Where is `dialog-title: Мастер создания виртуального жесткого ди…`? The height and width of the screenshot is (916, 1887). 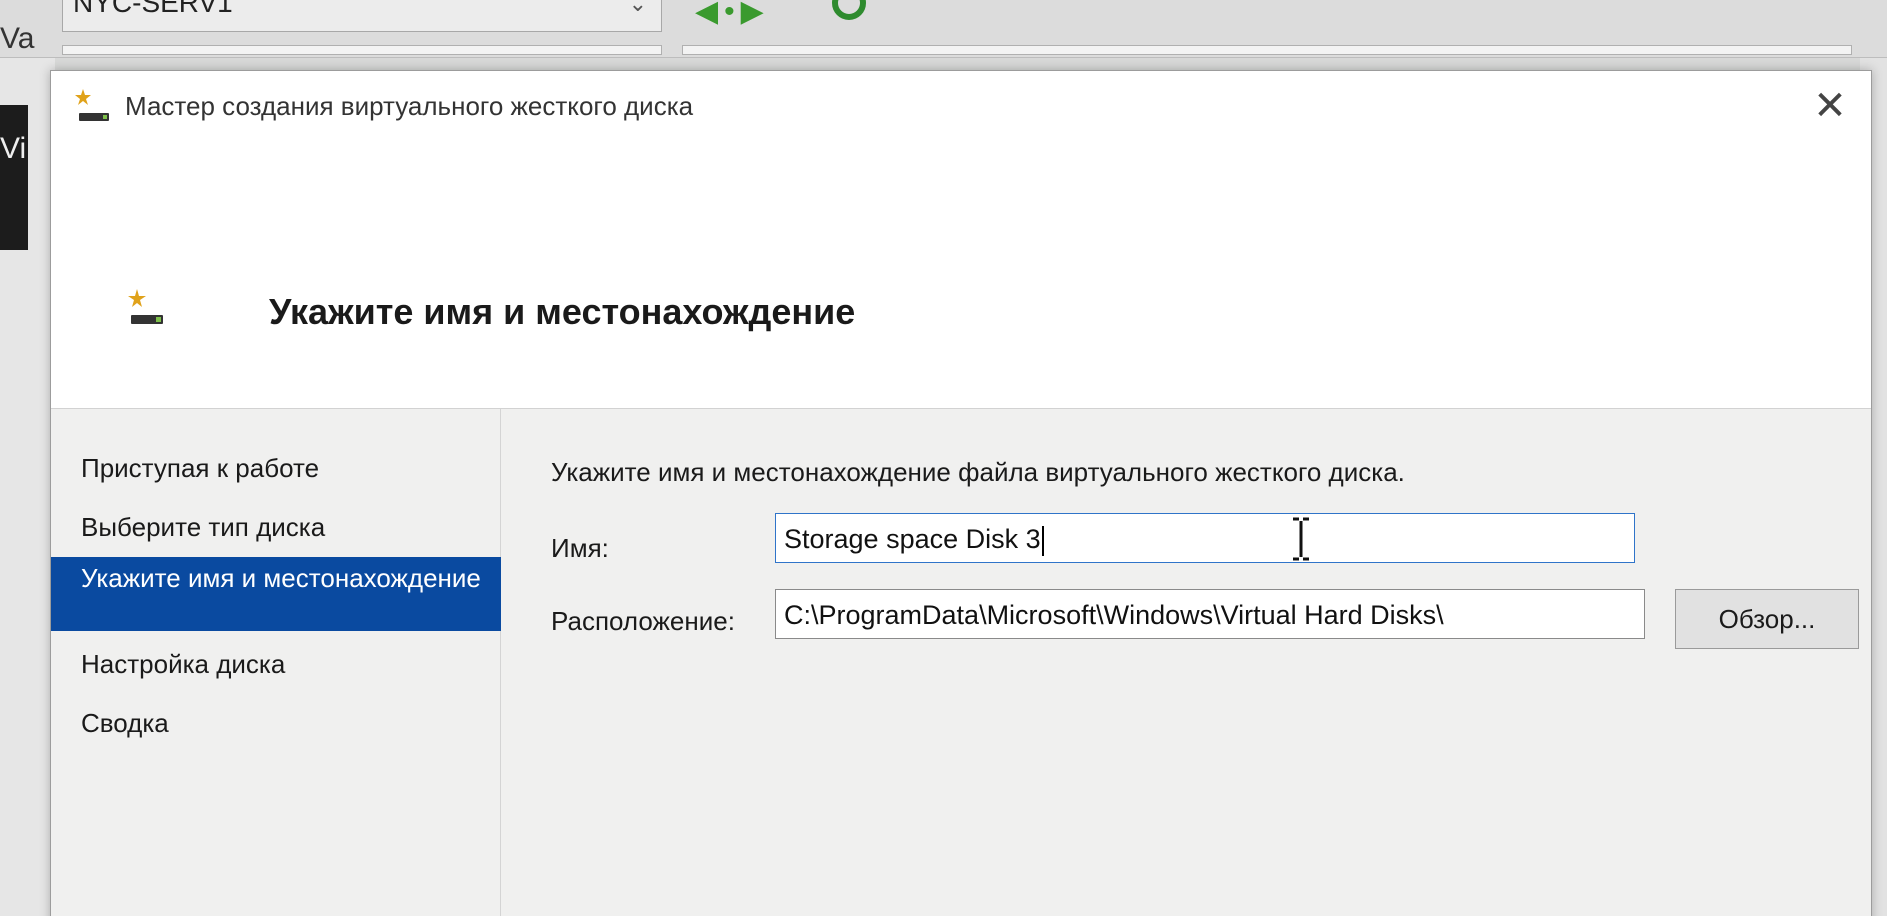 dialog-title: Мастер создания виртуального жесткого ди… is located at coordinates (409, 106).